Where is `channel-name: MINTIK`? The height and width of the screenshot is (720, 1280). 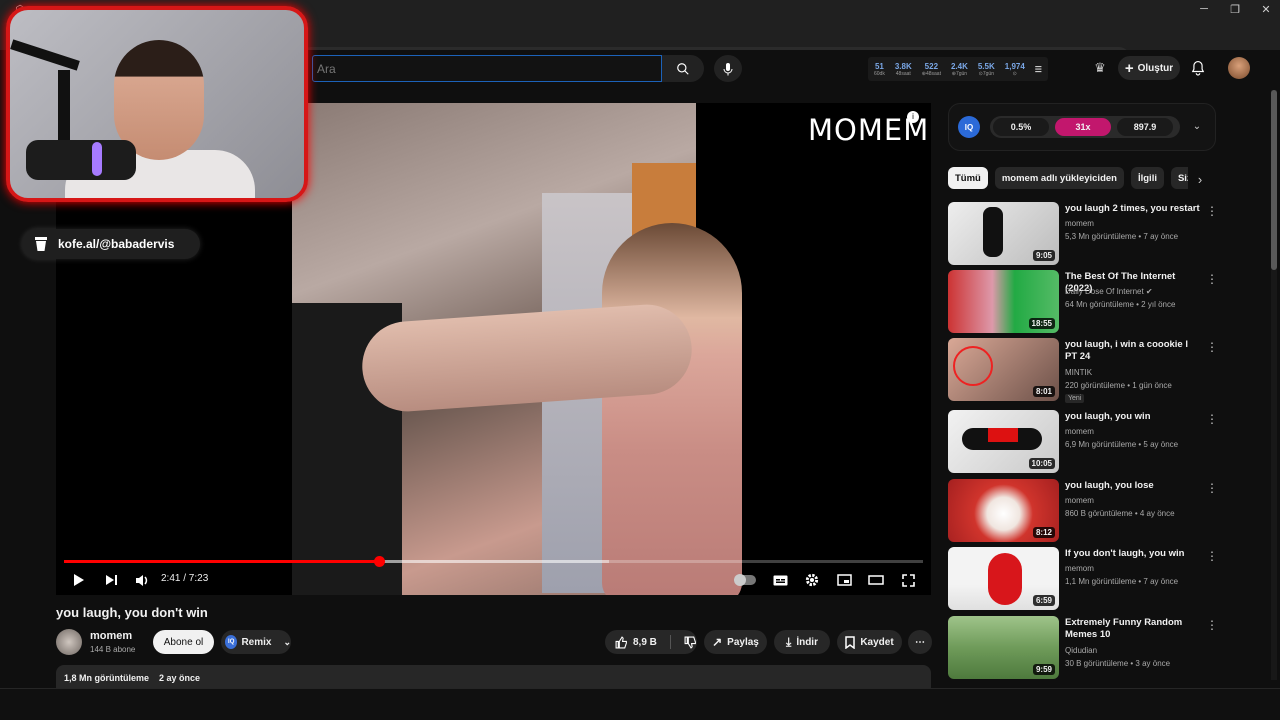
channel-name: MINTIK is located at coordinates (1078, 372).